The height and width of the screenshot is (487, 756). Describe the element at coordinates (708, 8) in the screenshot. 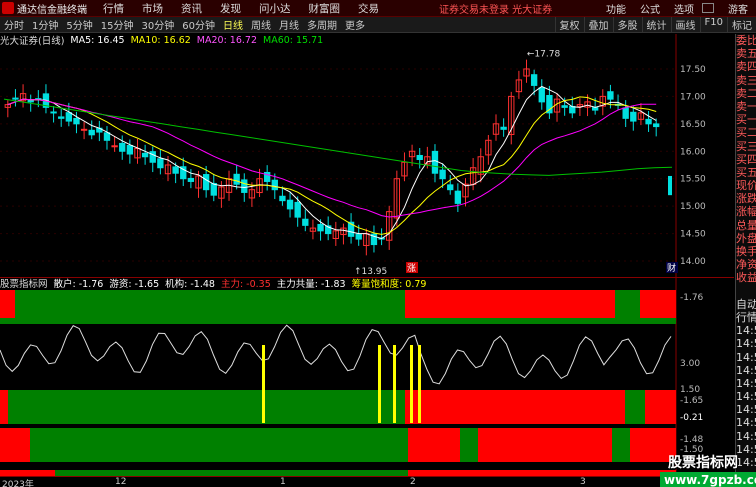

I see `window-control-icon` at that location.